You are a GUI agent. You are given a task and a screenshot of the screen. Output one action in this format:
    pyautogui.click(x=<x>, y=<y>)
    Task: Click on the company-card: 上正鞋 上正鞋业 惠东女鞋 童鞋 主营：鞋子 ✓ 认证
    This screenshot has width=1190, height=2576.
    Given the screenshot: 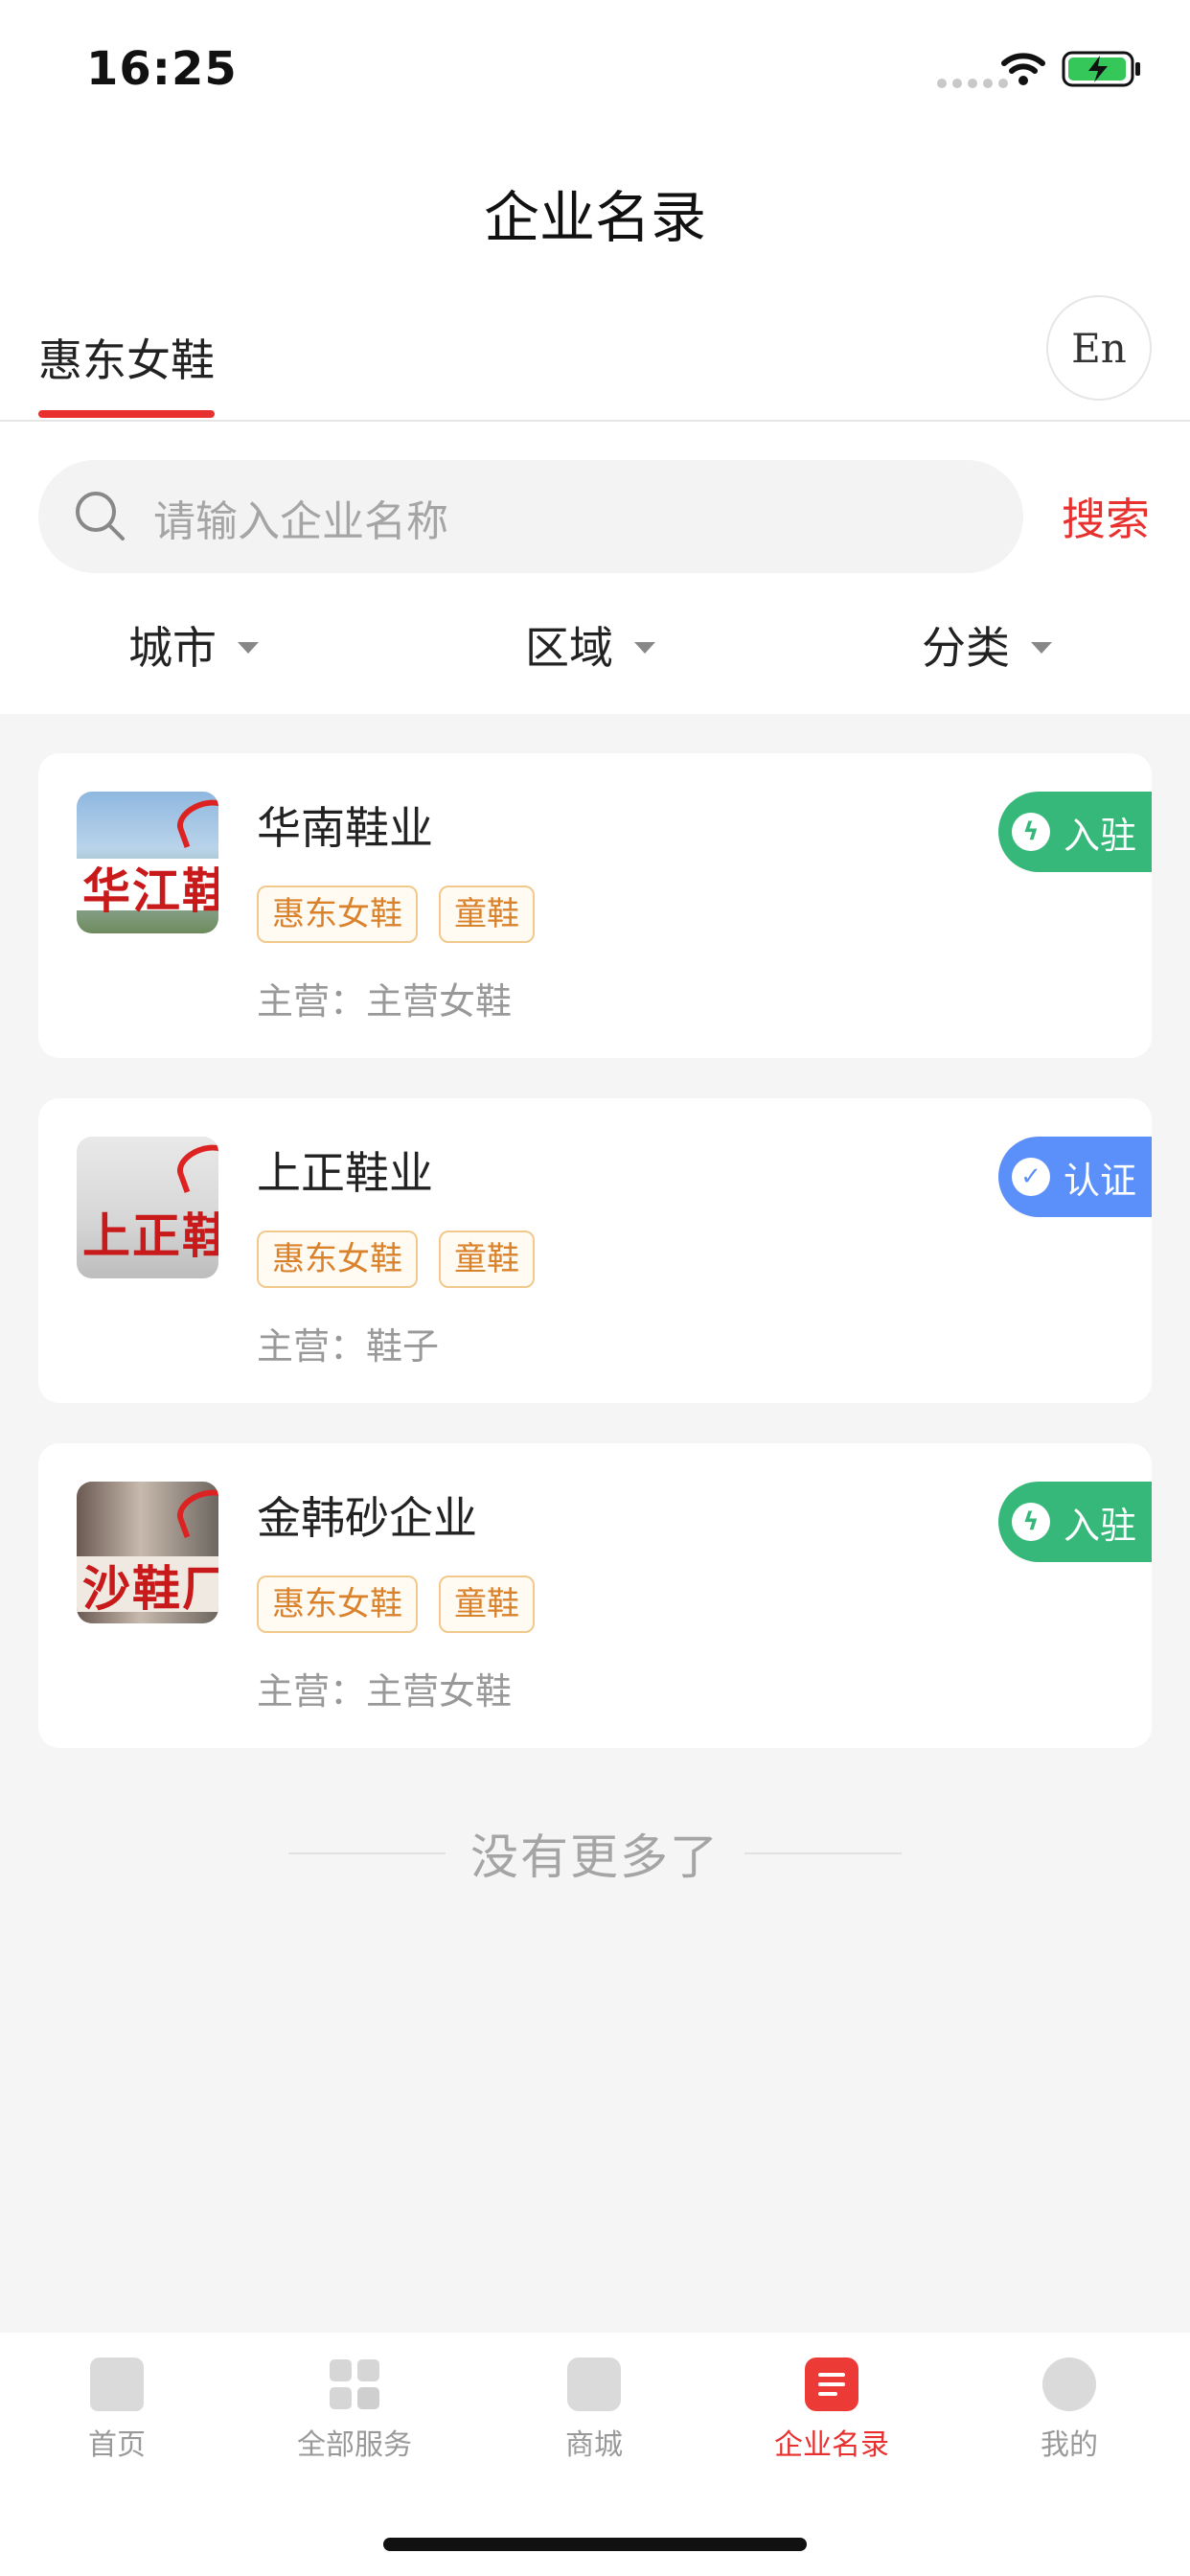 What is the action you would take?
    pyautogui.click(x=595, y=1250)
    